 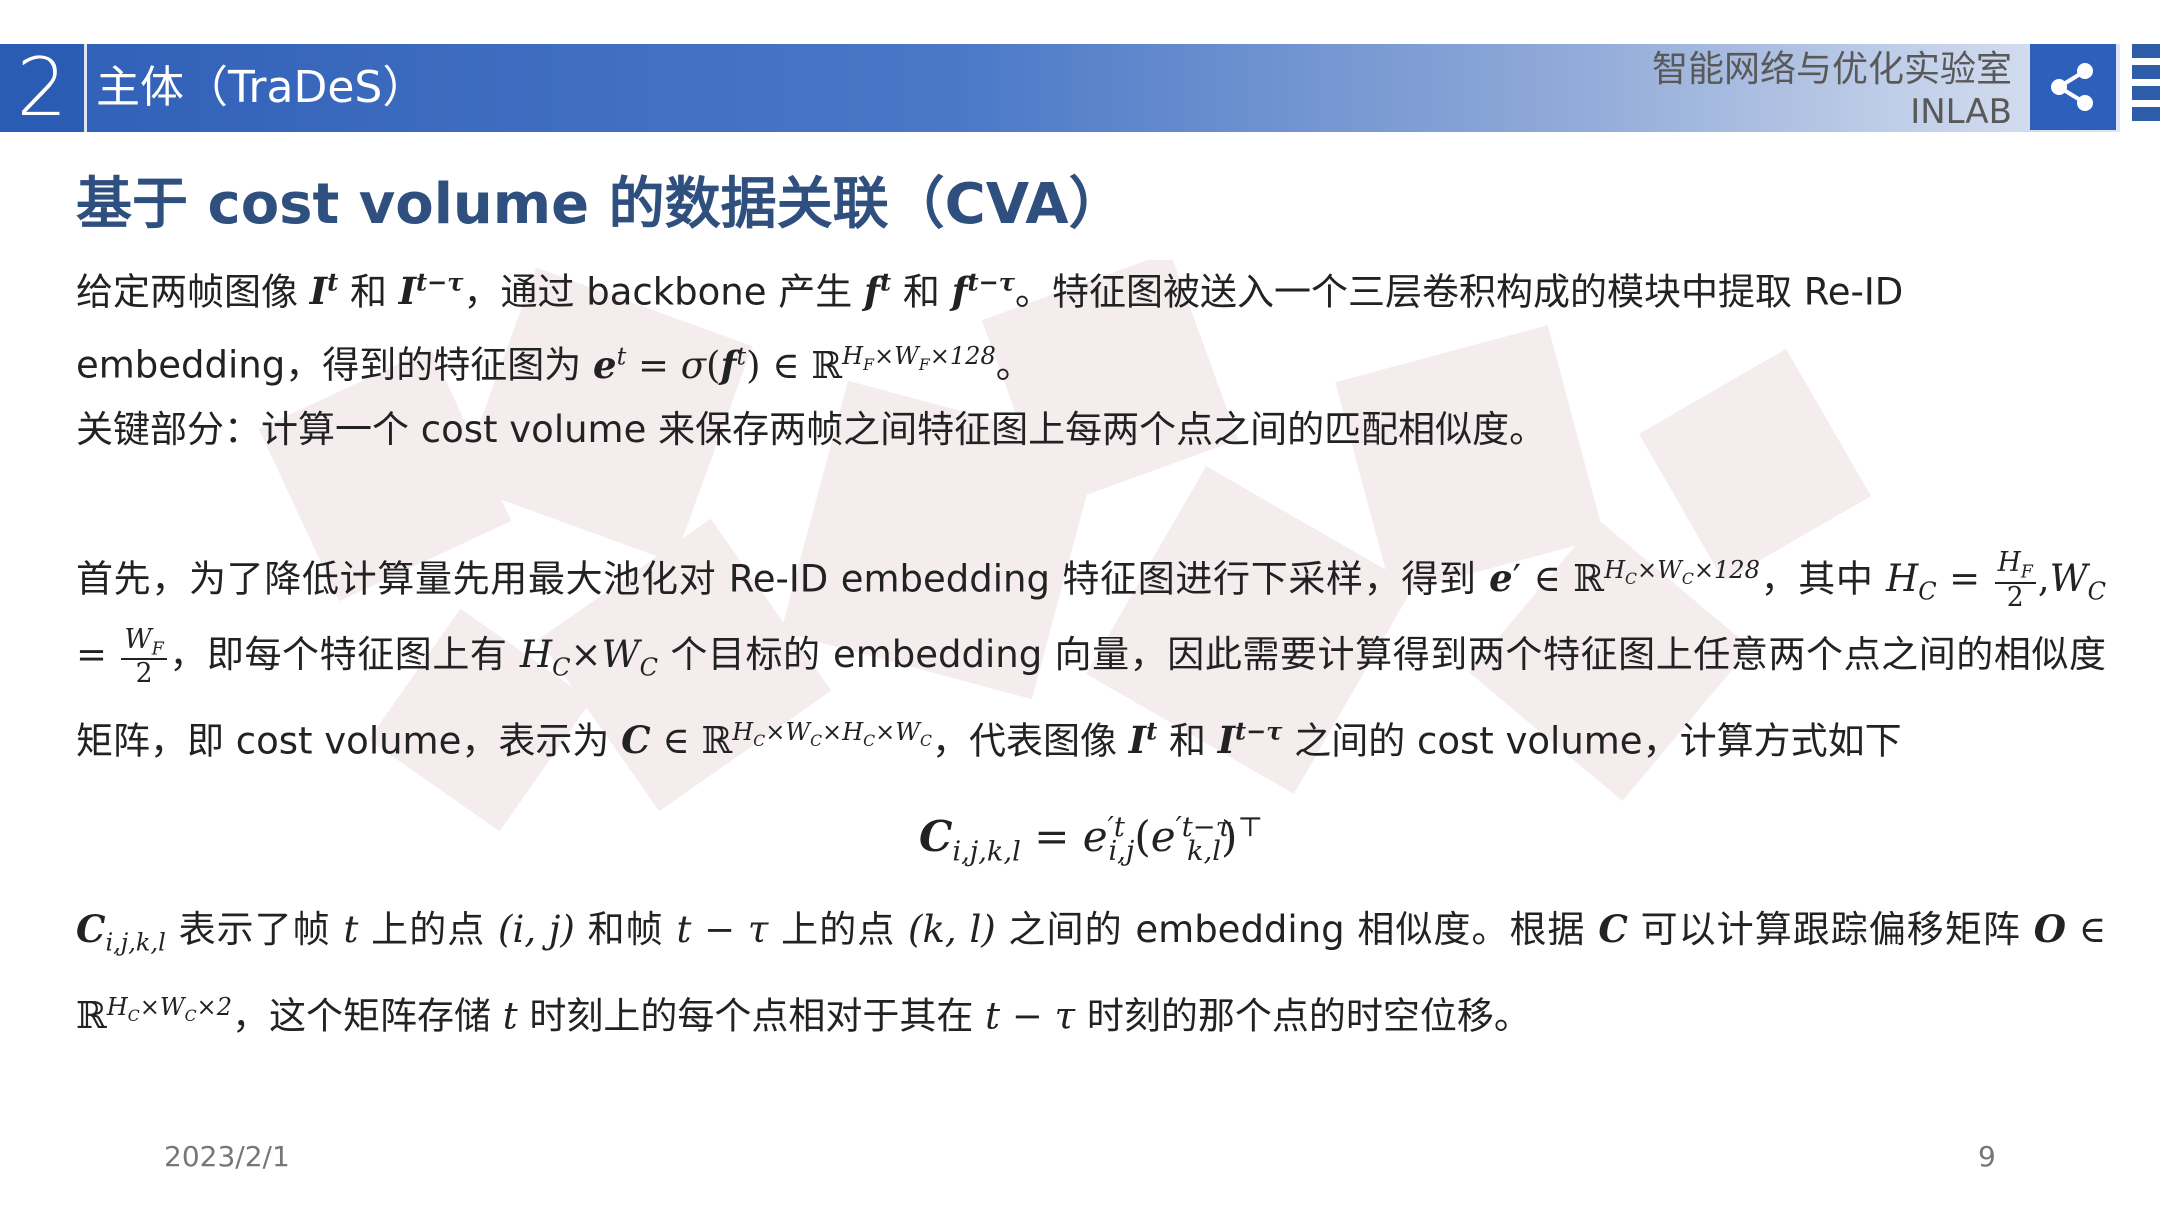 I want to click on text: ，其中, so click(x=1816, y=578).